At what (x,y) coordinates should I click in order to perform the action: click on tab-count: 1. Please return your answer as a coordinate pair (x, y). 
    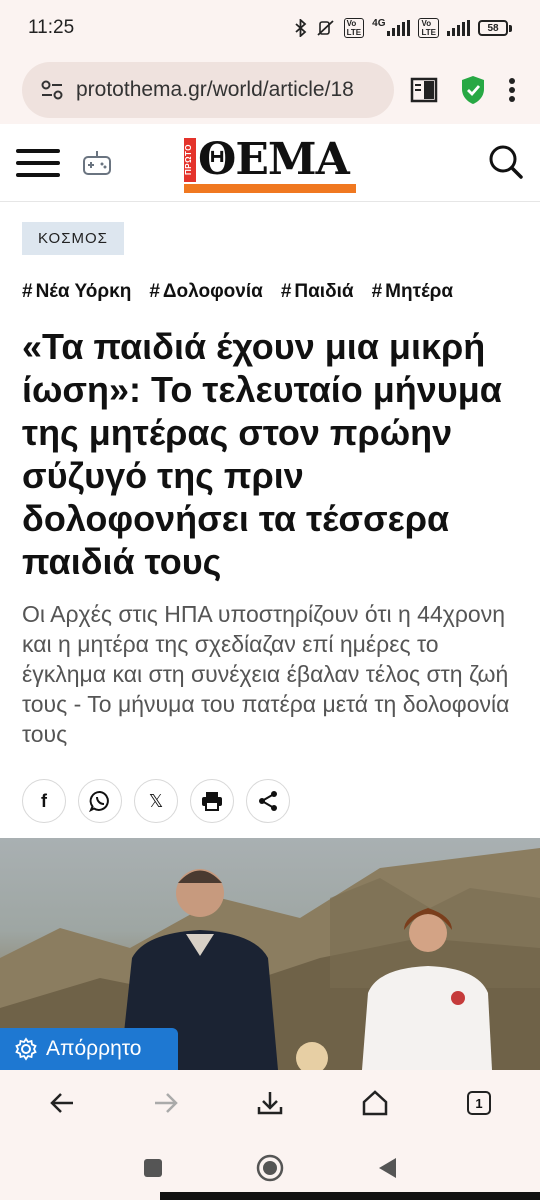
    Looking at the image, I should click on (479, 1103).